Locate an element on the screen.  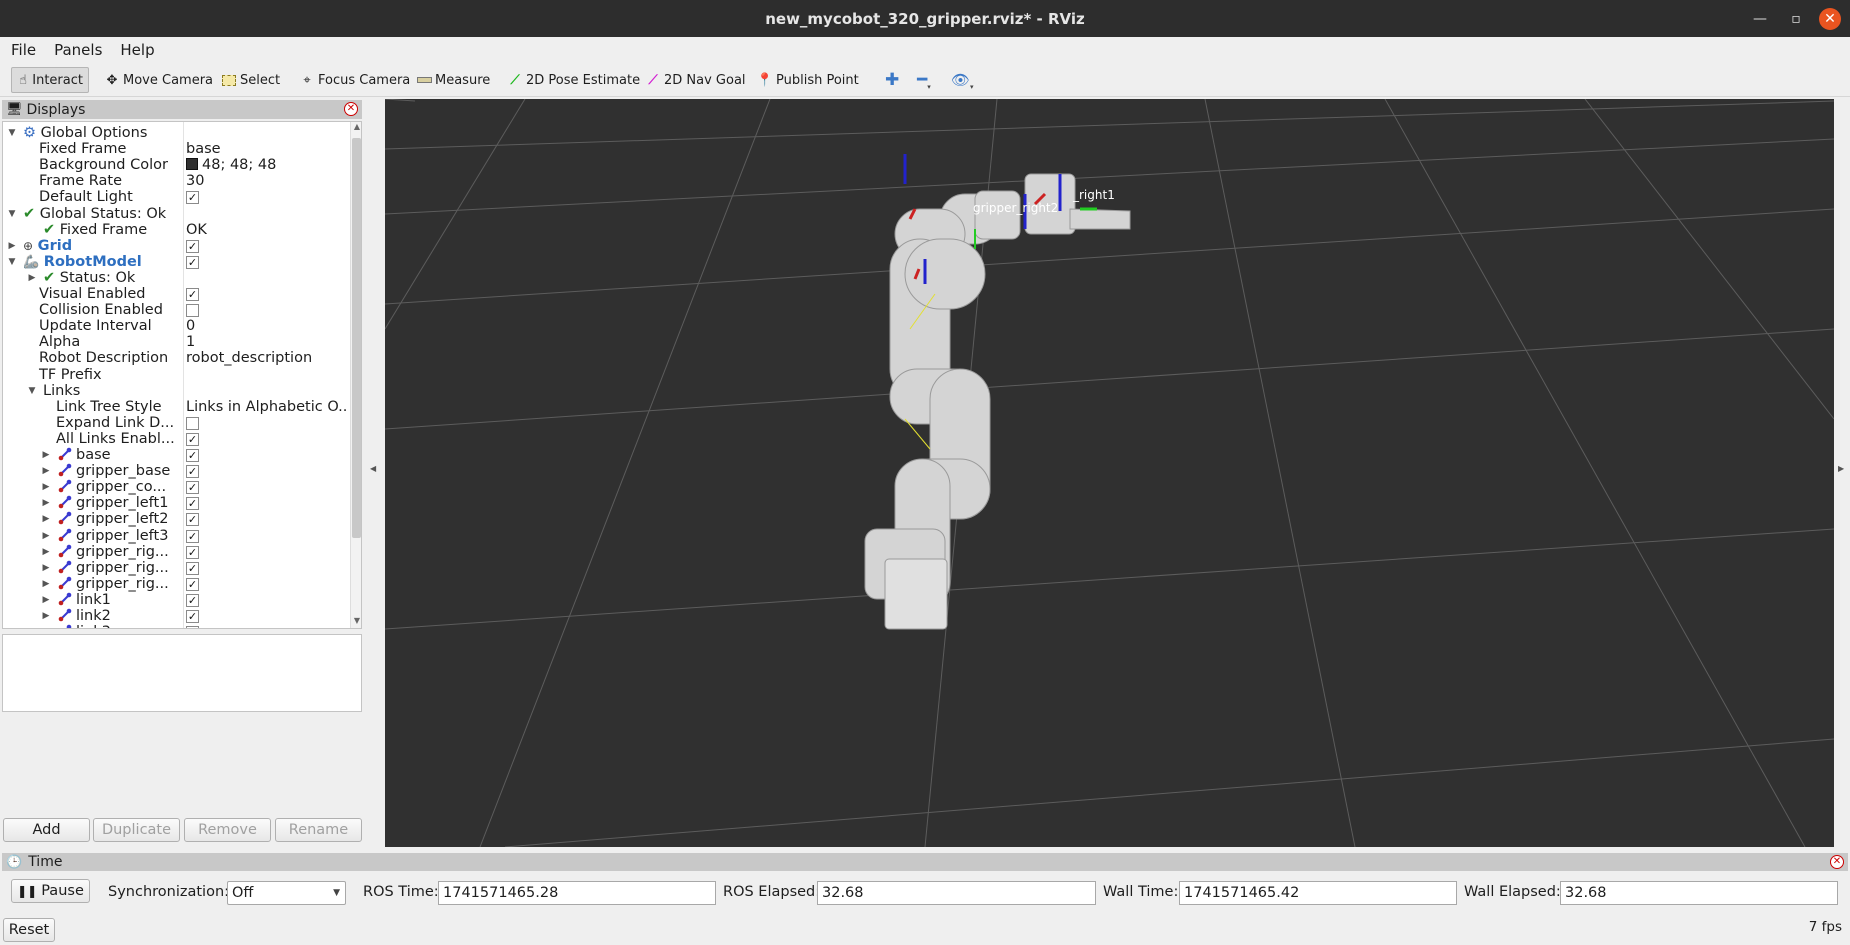
eye-icon: 👁 is located at coordinates (961, 80).